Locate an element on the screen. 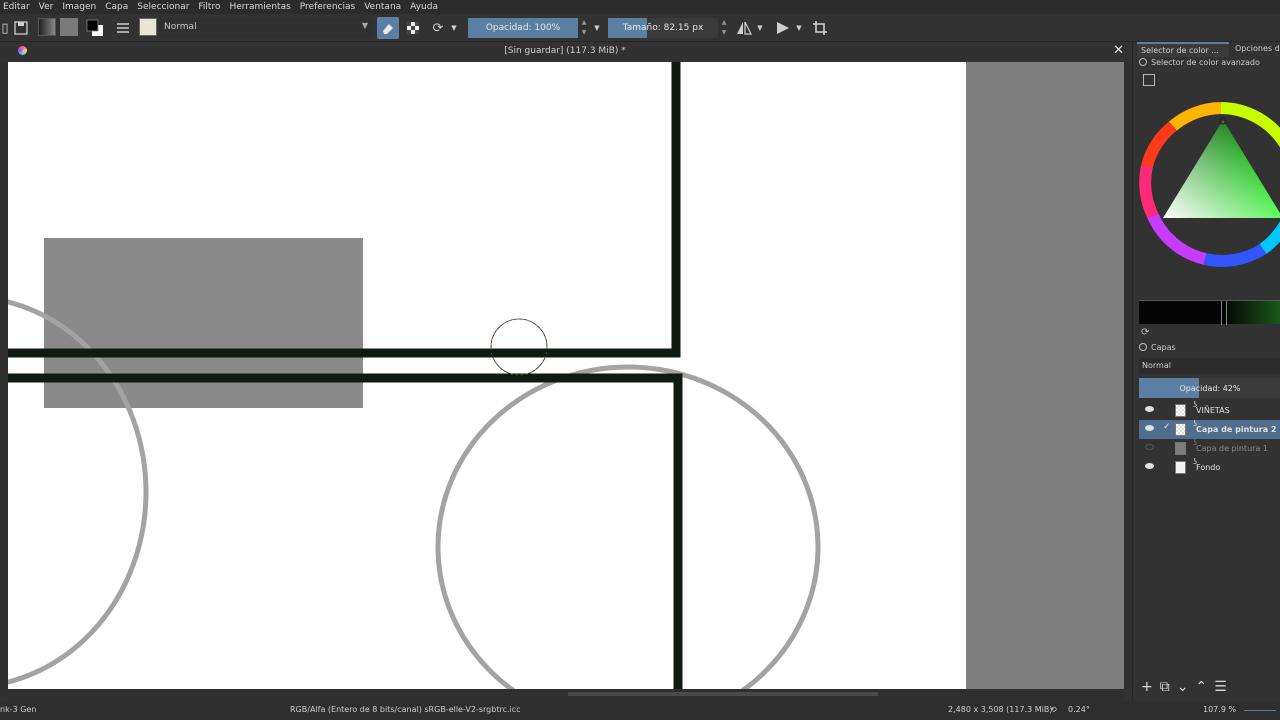 Image resolution: width=1280 pixels, height=720 pixels. document-tab-bar: [Sin guardar] (117.3 MiB) * ✕ is located at coordinates (565, 51).